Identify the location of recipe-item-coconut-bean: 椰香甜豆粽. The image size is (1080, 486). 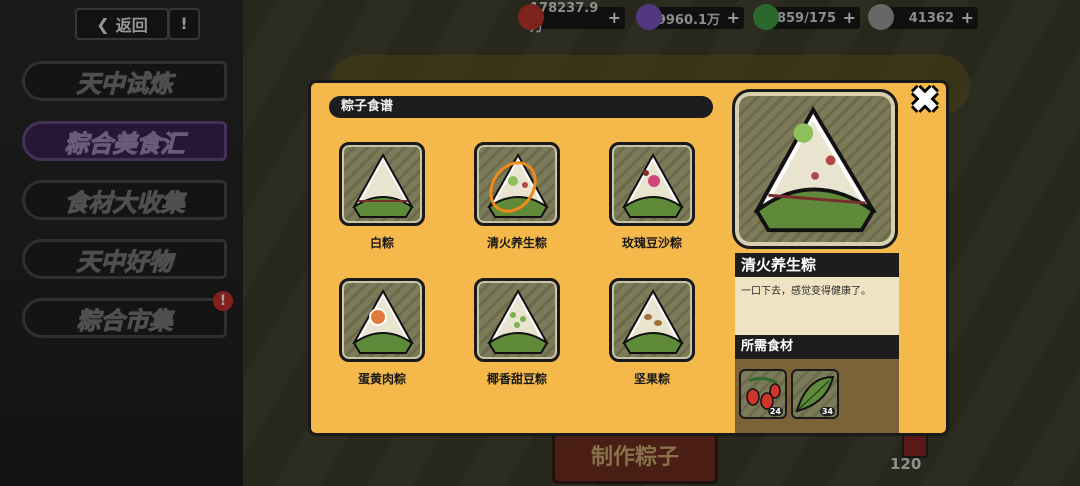
(517, 332).